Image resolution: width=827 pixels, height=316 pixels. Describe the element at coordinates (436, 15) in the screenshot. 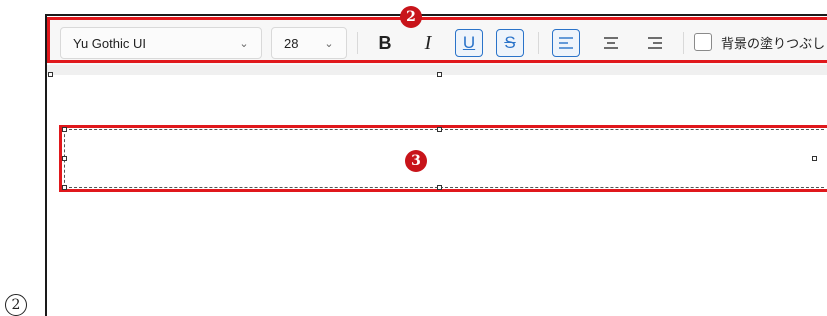

I see `canvas-top-border` at that location.